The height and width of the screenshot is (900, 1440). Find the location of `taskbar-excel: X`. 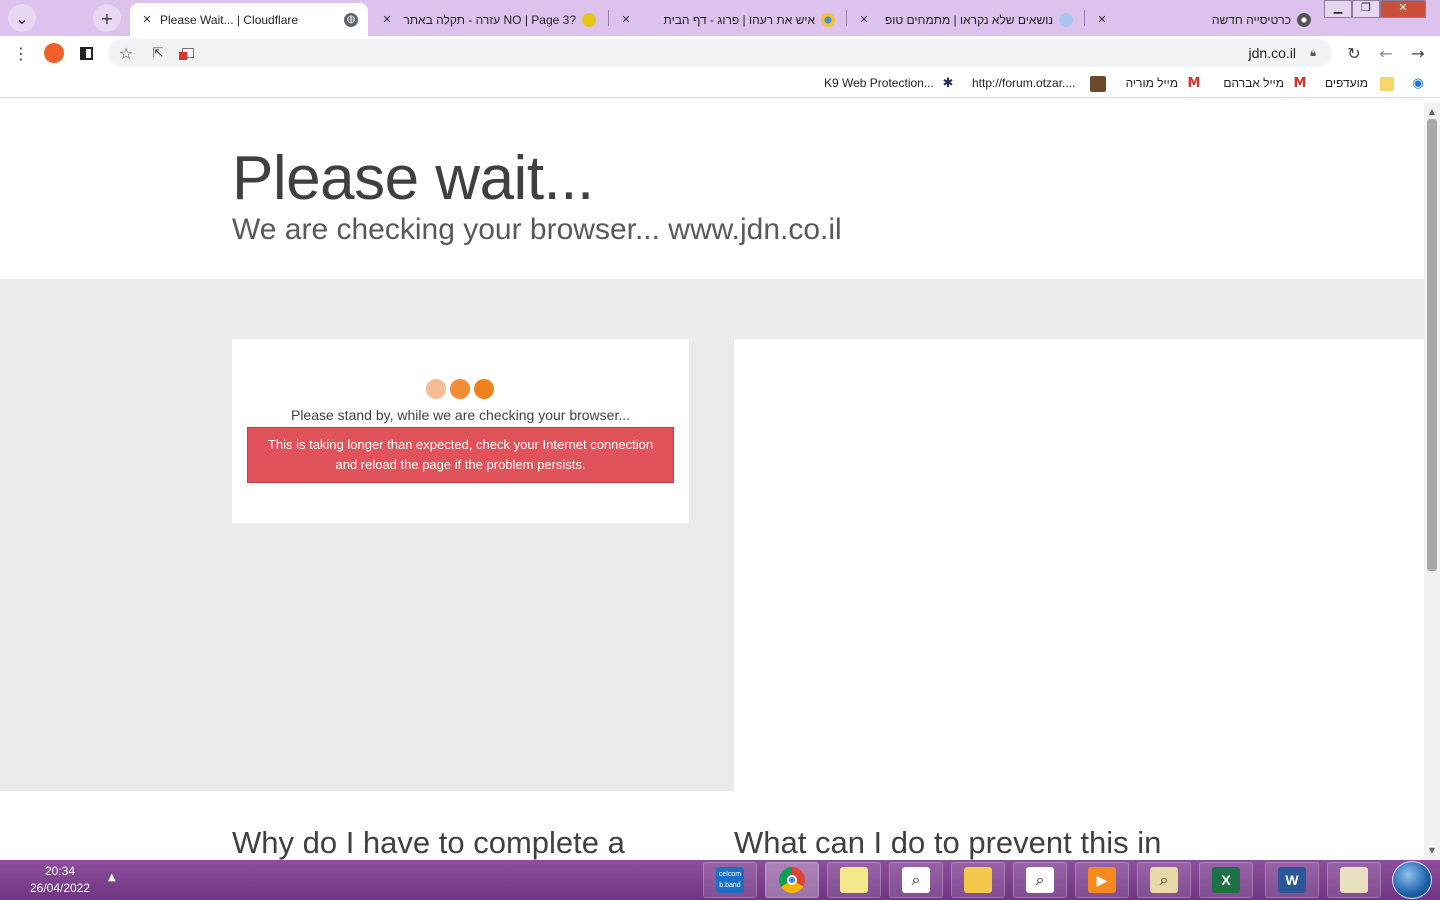

taskbar-excel: X is located at coordinates (1226, 880).